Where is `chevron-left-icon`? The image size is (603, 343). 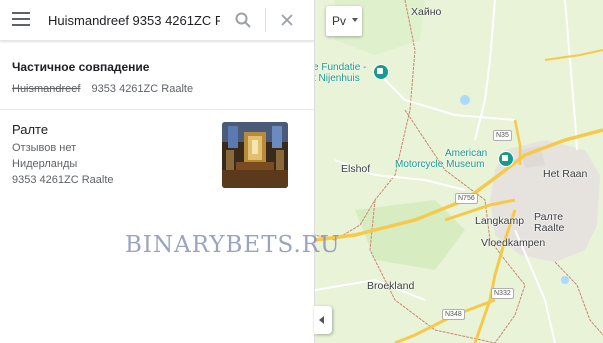
chevron-left-icon is located at coordinates (321, 320).